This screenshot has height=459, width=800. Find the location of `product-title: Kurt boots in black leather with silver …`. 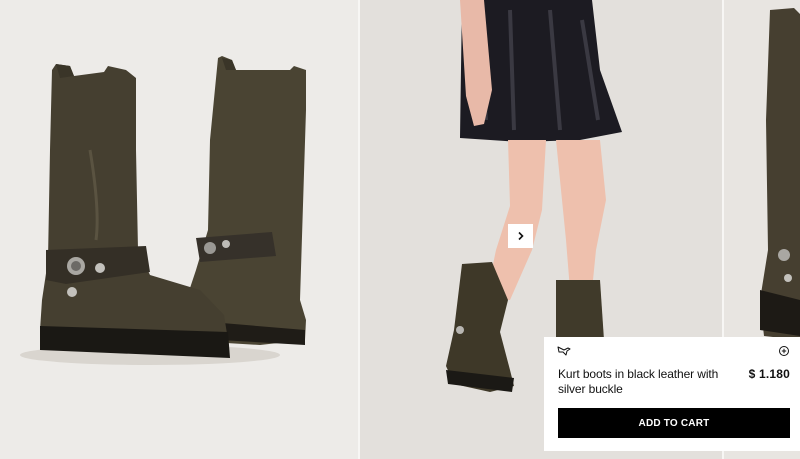

product-title: Kurt boots in black leather with silver … is located at coordinates (638, 381).